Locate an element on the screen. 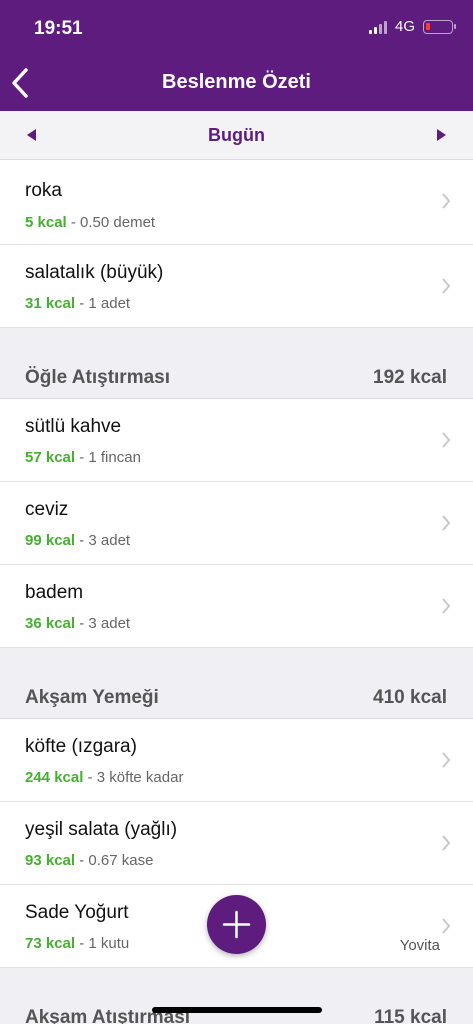 The width and height of the screenshot is (473, 1024). meal-section-header: Akşam Yemeği 410 kcal is located at coordinates (236, 700).